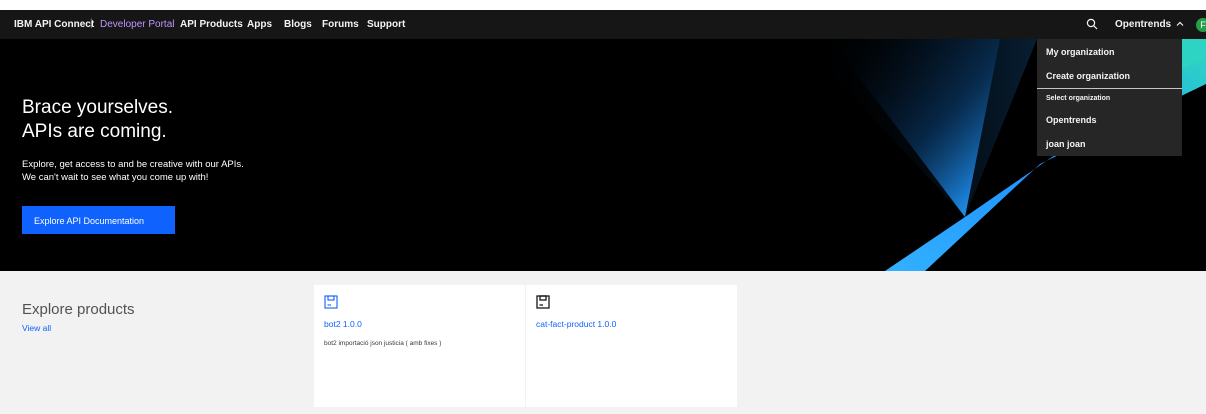 The height and width of the screenshot is (414, 1206). I want to click on org-switcher-label: Opentrends, so click(1143, 24).